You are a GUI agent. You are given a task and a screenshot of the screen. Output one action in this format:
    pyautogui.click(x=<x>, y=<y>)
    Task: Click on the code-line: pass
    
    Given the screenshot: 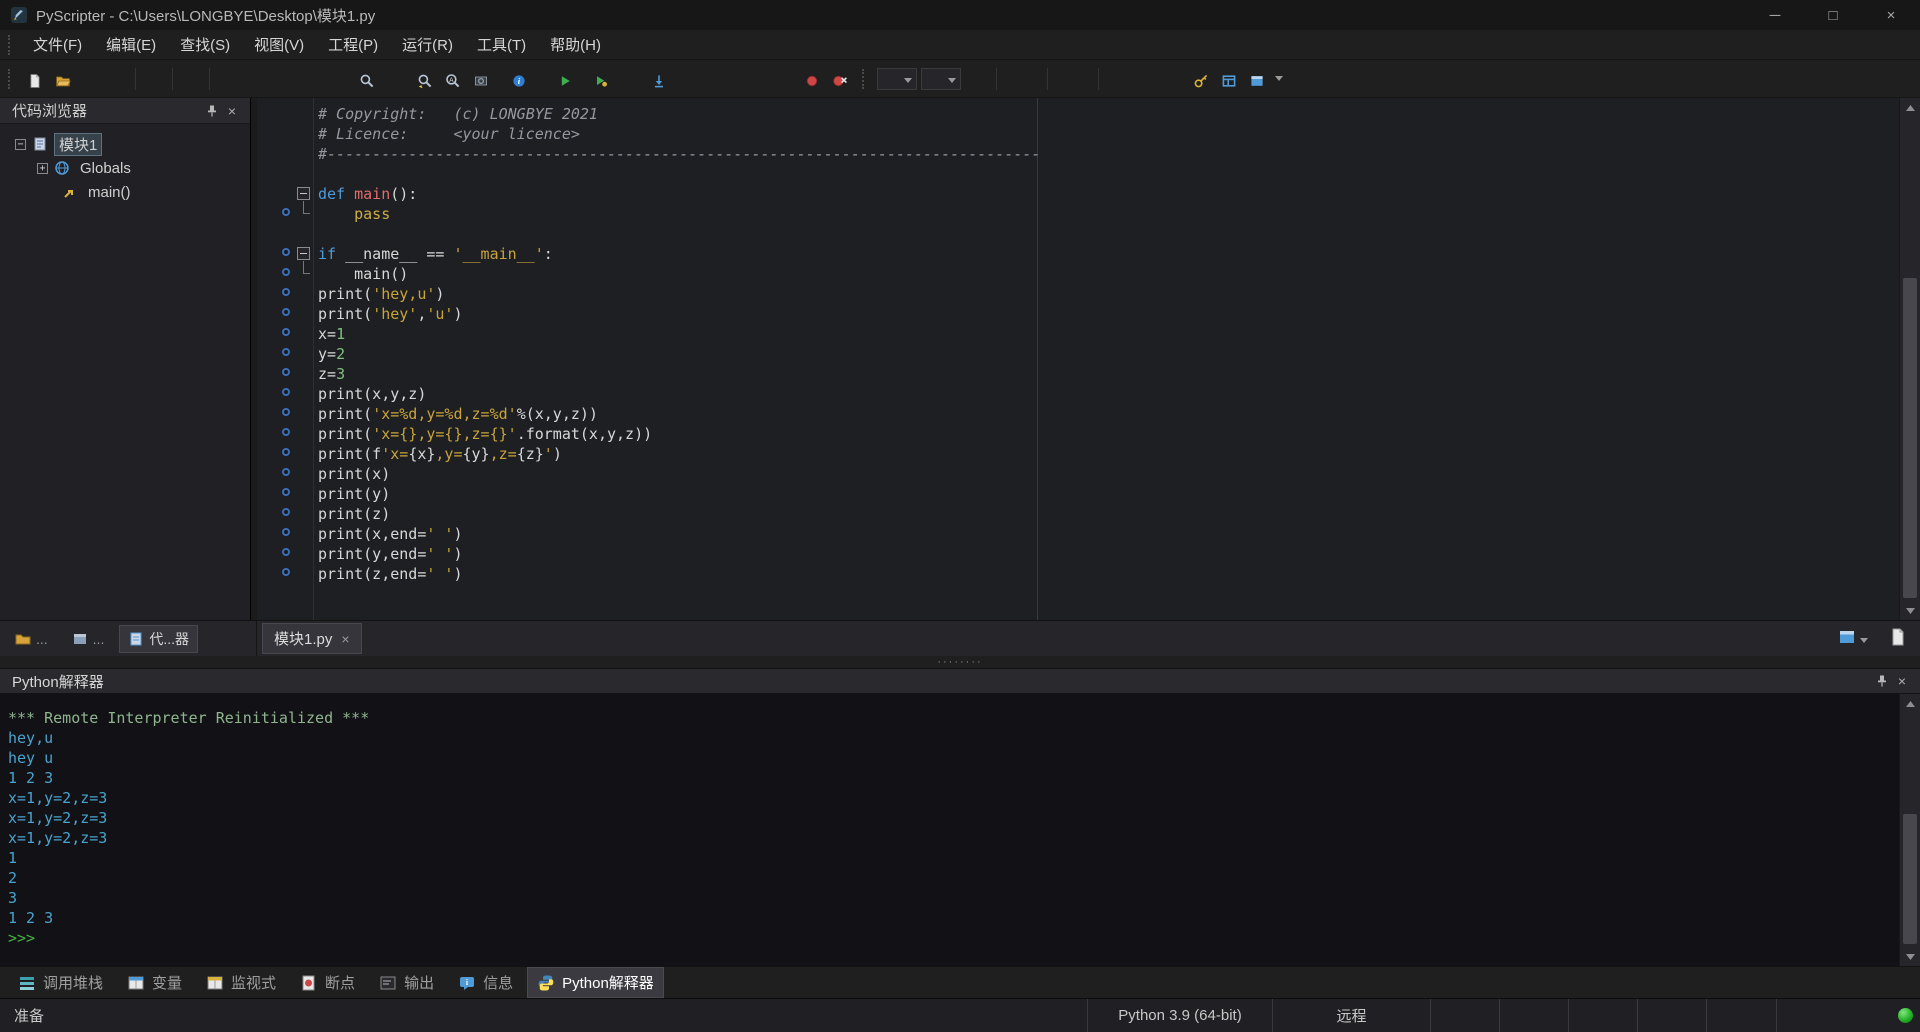 What is the action you would take?
    pyautogui.click(x=1078, y=212)
    